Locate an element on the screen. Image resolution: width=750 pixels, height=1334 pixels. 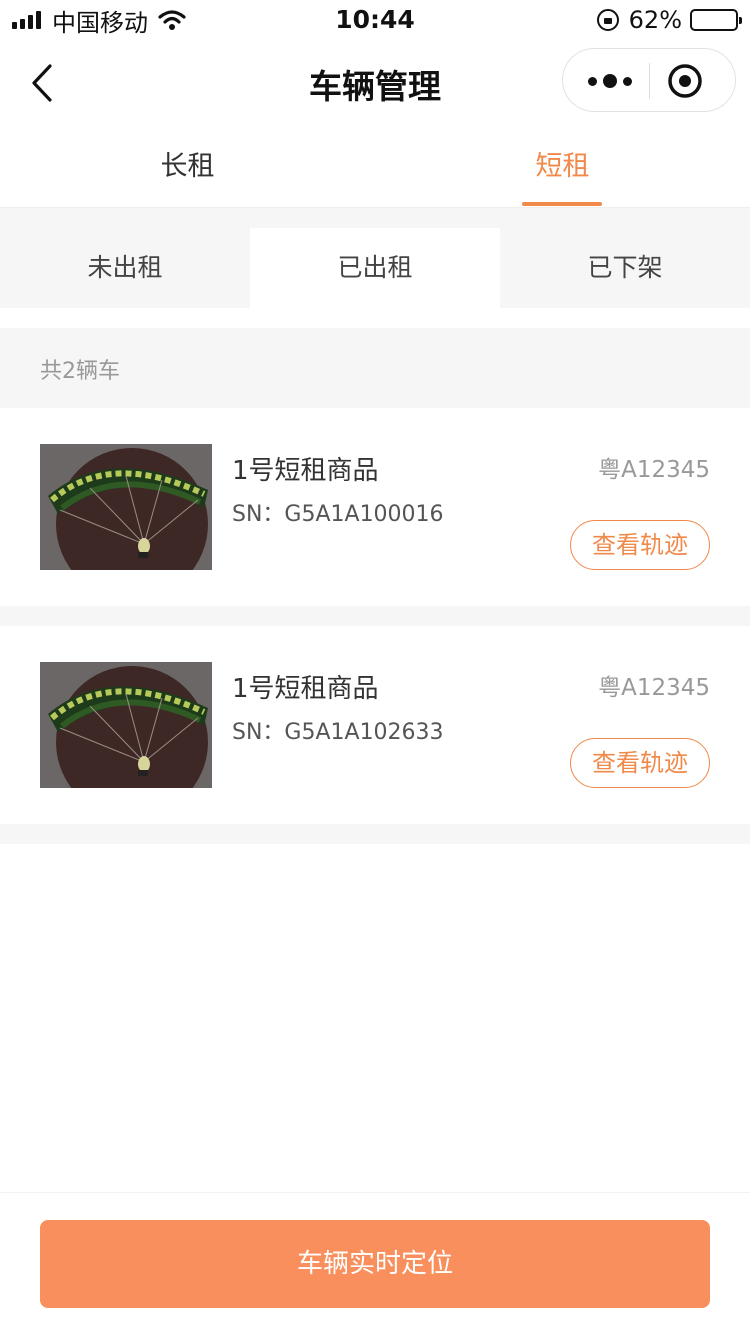
miniprogram-capsule is located at coordinates (649, 80).